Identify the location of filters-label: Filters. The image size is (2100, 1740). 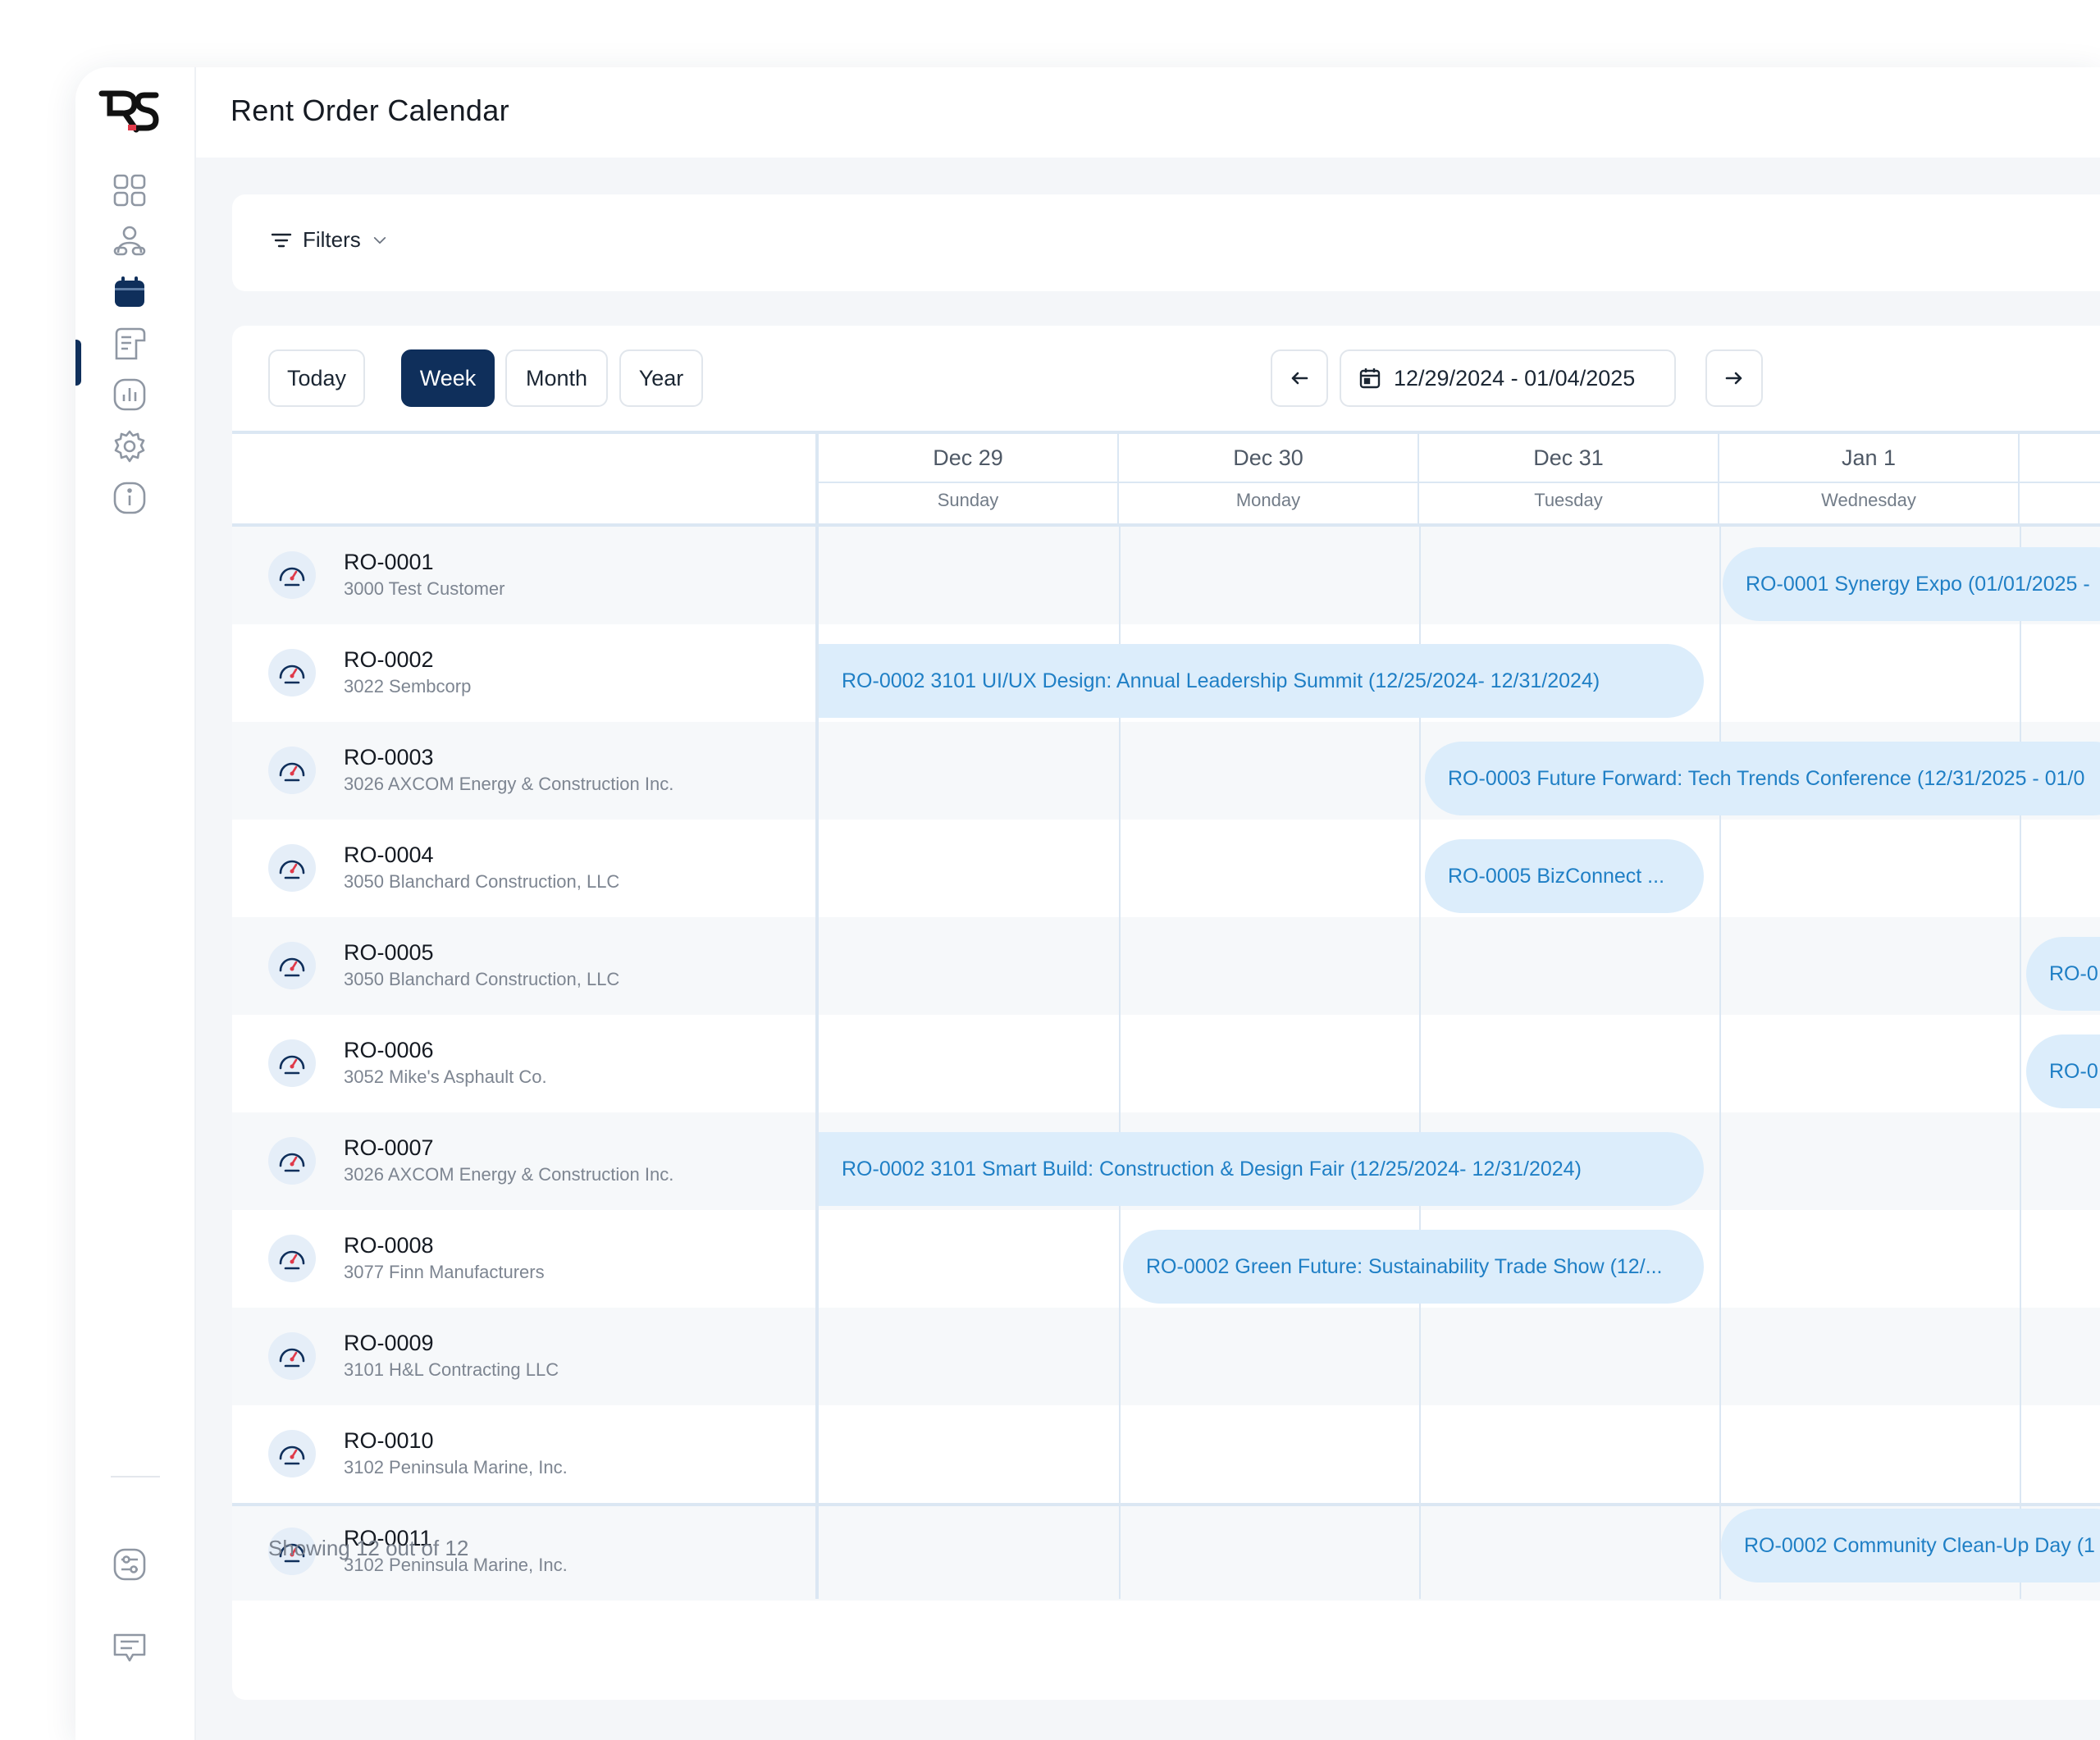
(332, 240).